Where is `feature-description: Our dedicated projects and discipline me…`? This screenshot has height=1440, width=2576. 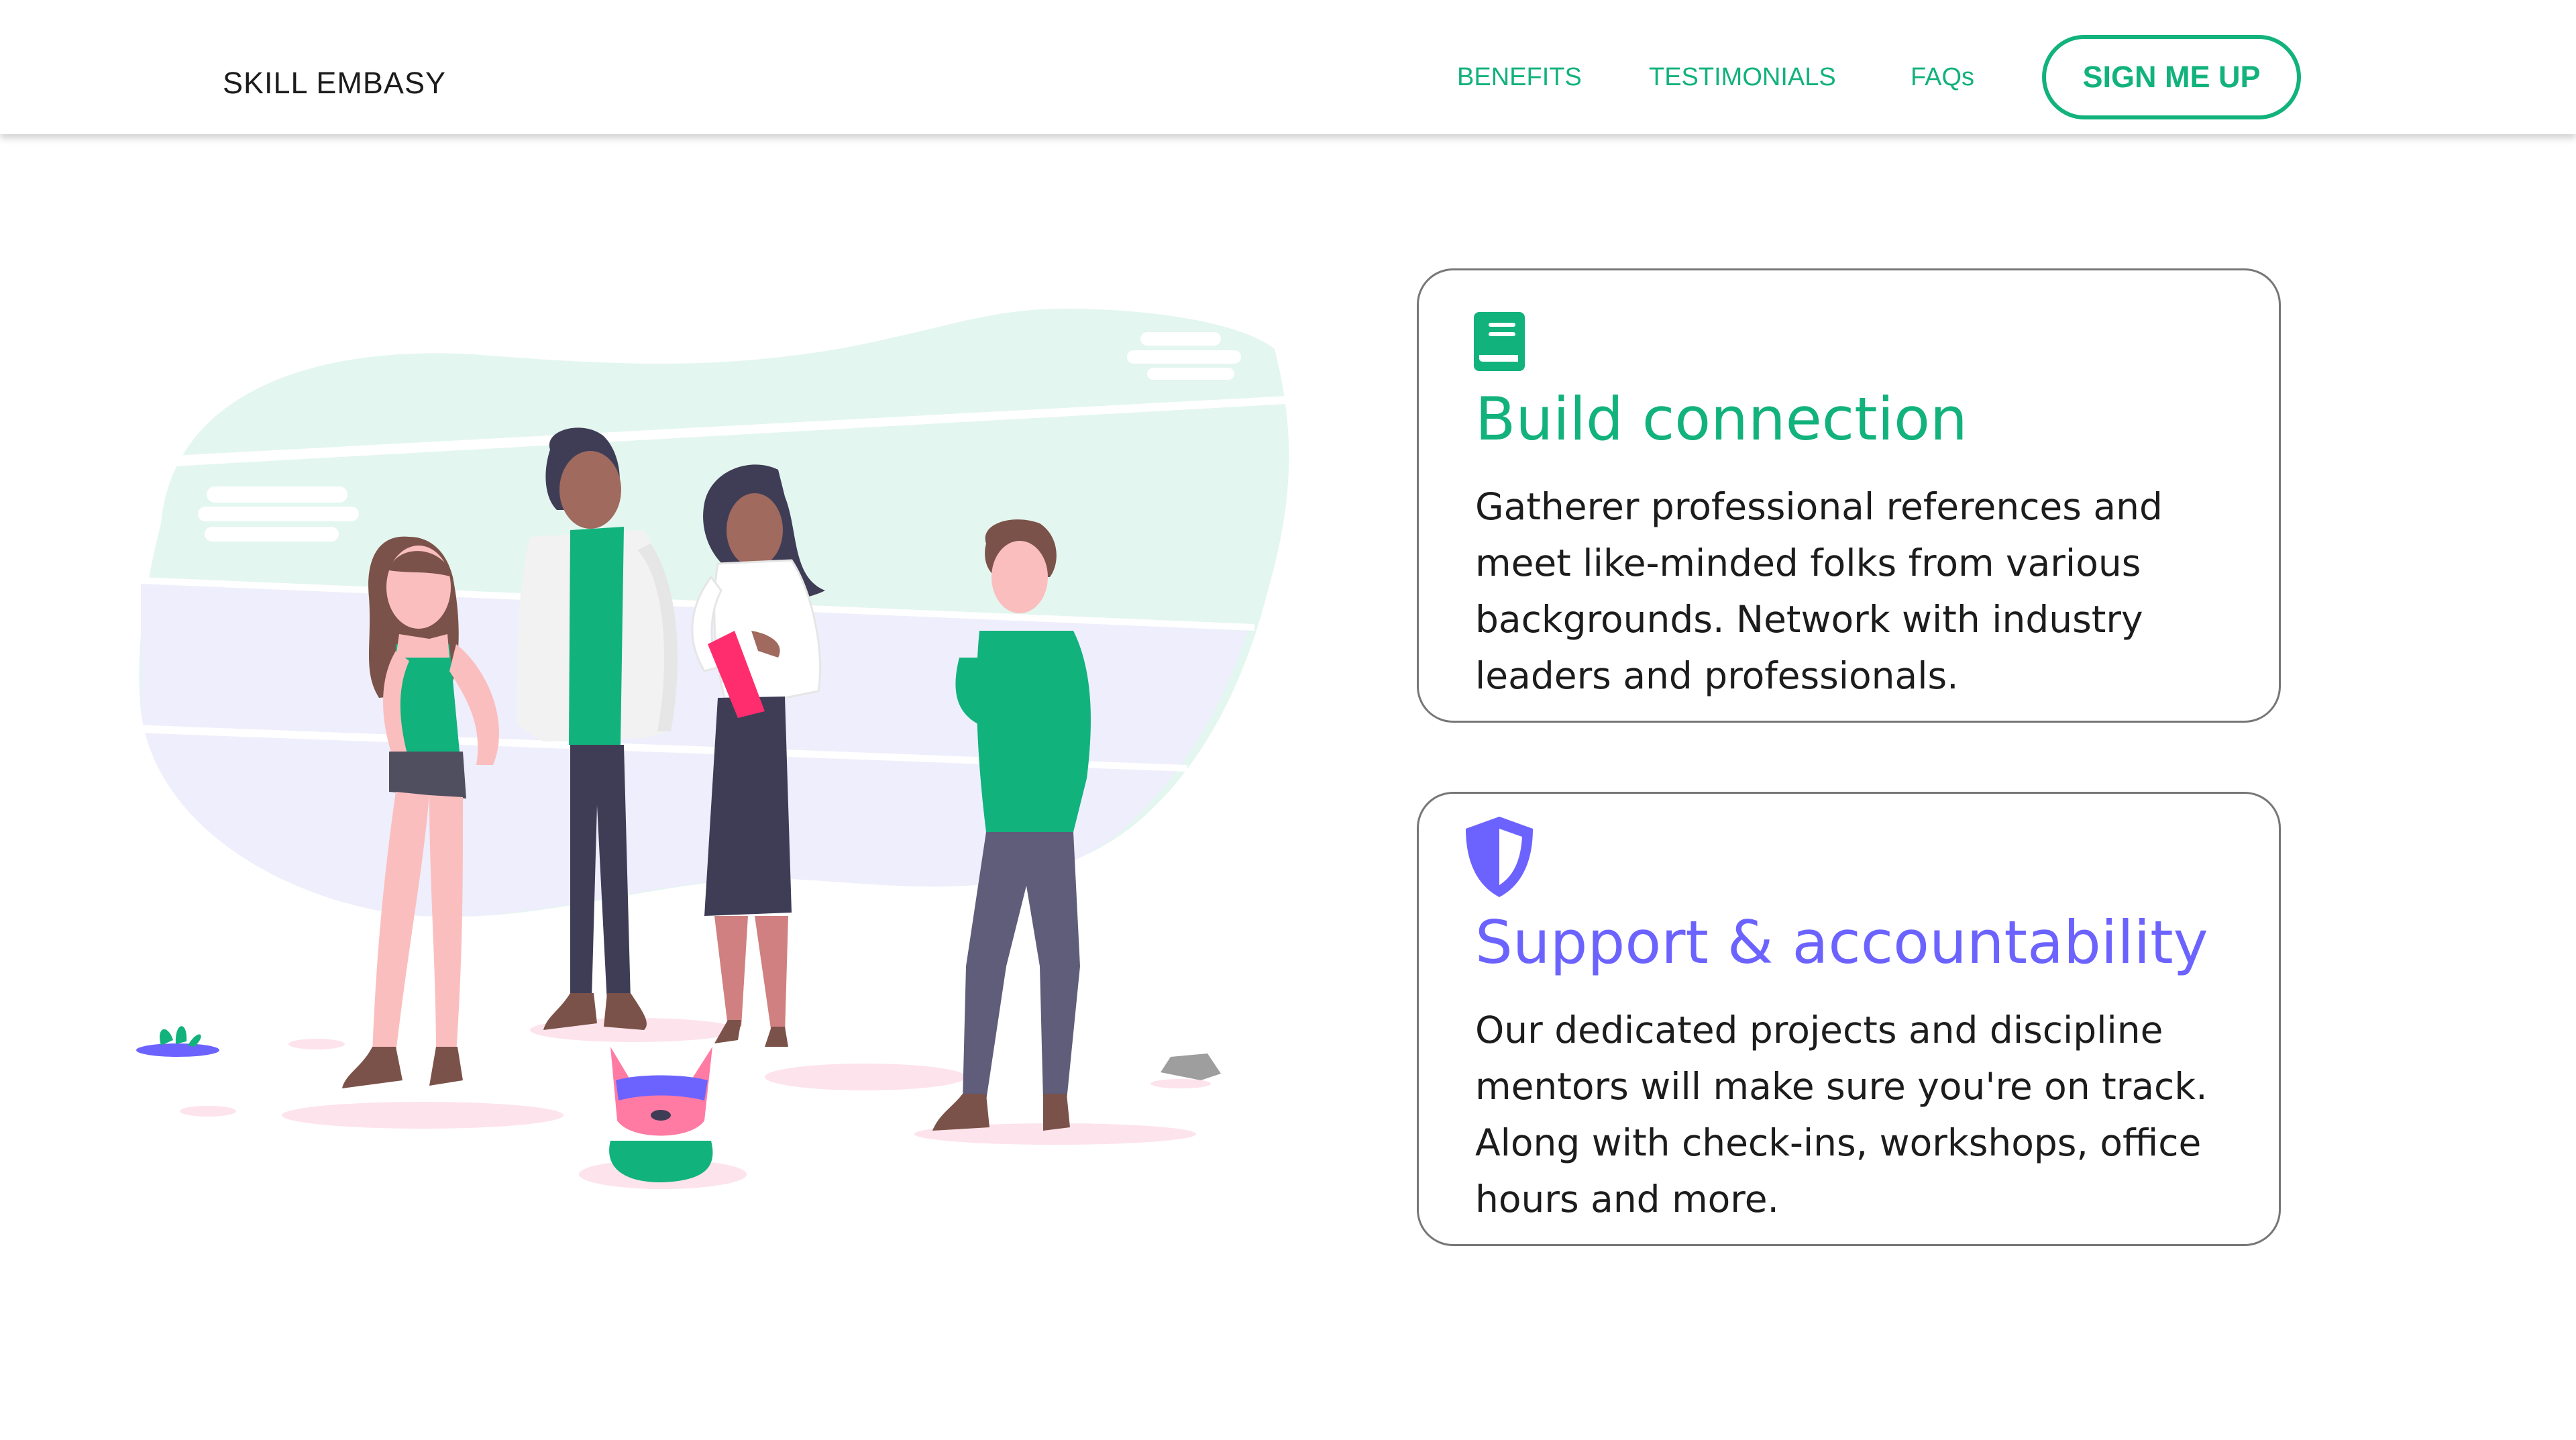
feature-description: Our dedicated projects and discipline me… is located at coordinates (1841, 1115).